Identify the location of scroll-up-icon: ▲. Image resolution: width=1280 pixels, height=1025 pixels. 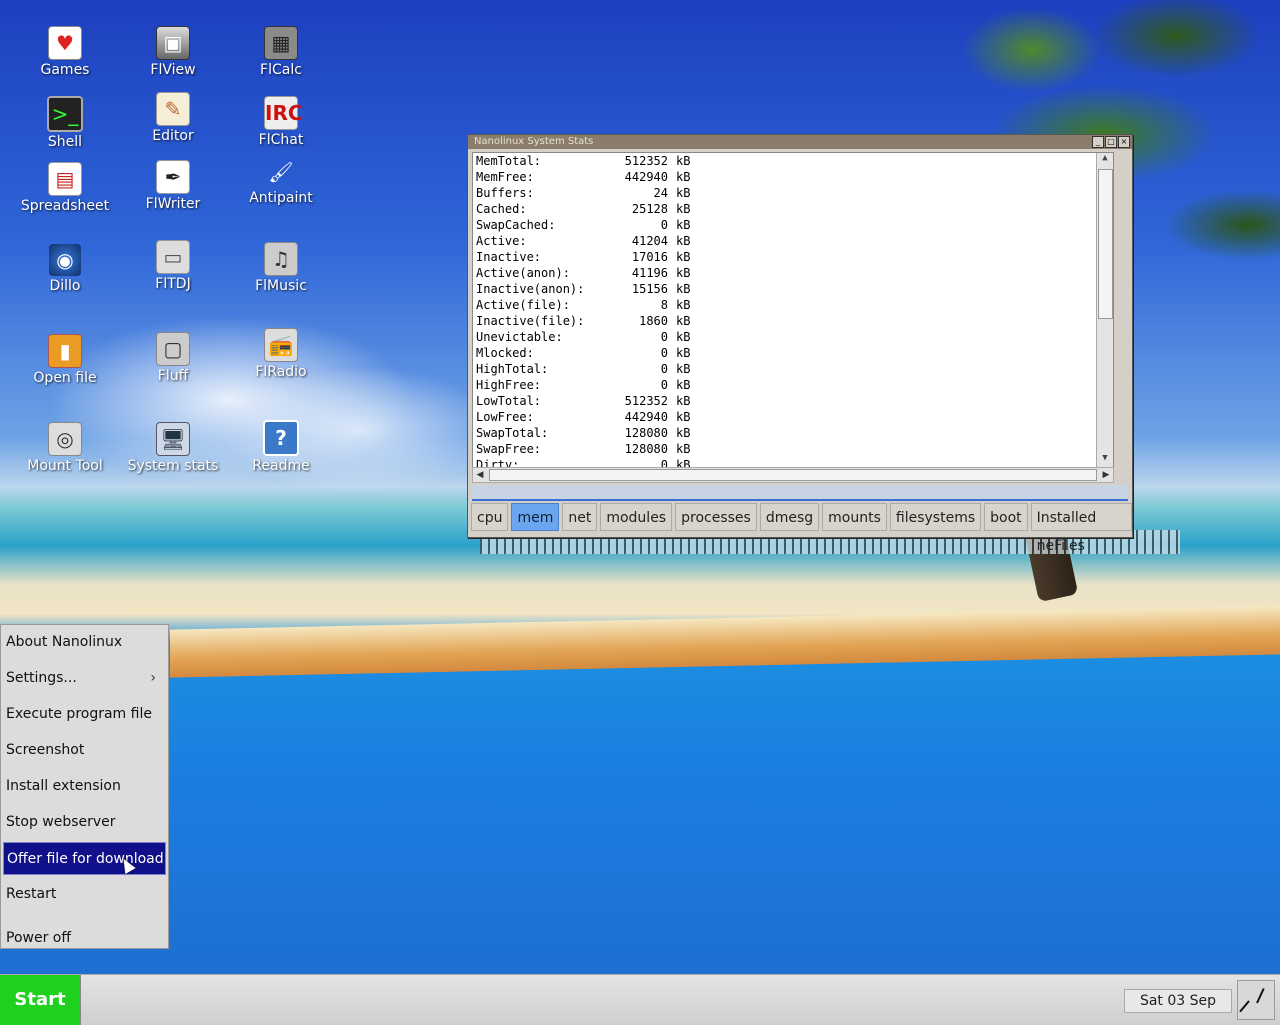
(1105, 160).